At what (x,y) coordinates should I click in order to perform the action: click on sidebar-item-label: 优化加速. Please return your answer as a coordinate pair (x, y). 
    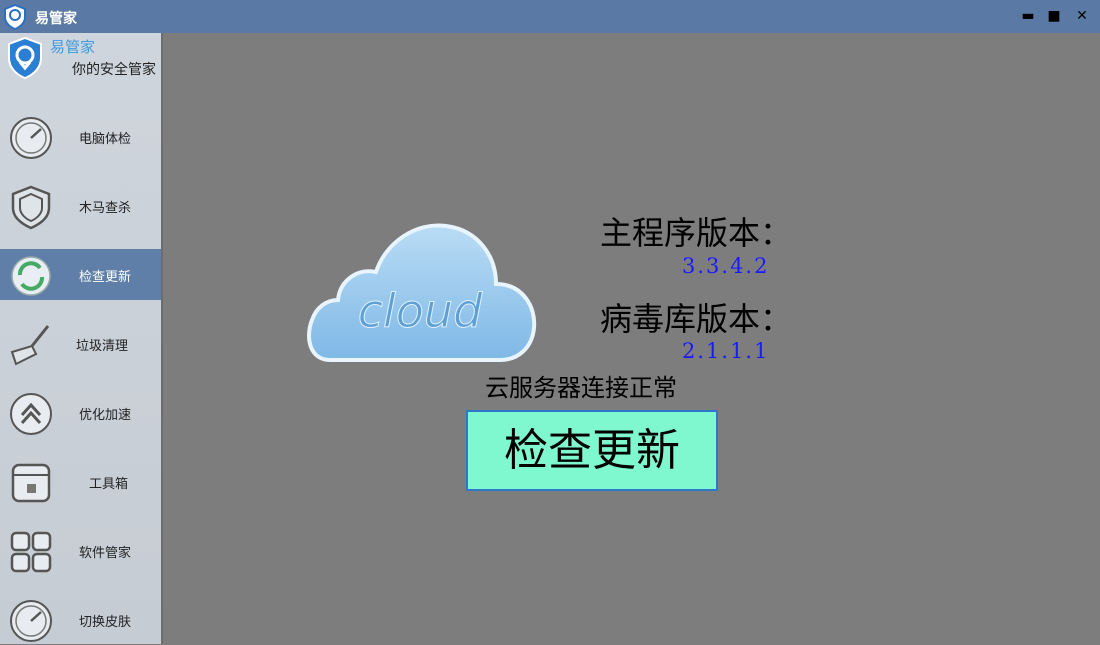
    Looking at the image, I should click on (105, 415).